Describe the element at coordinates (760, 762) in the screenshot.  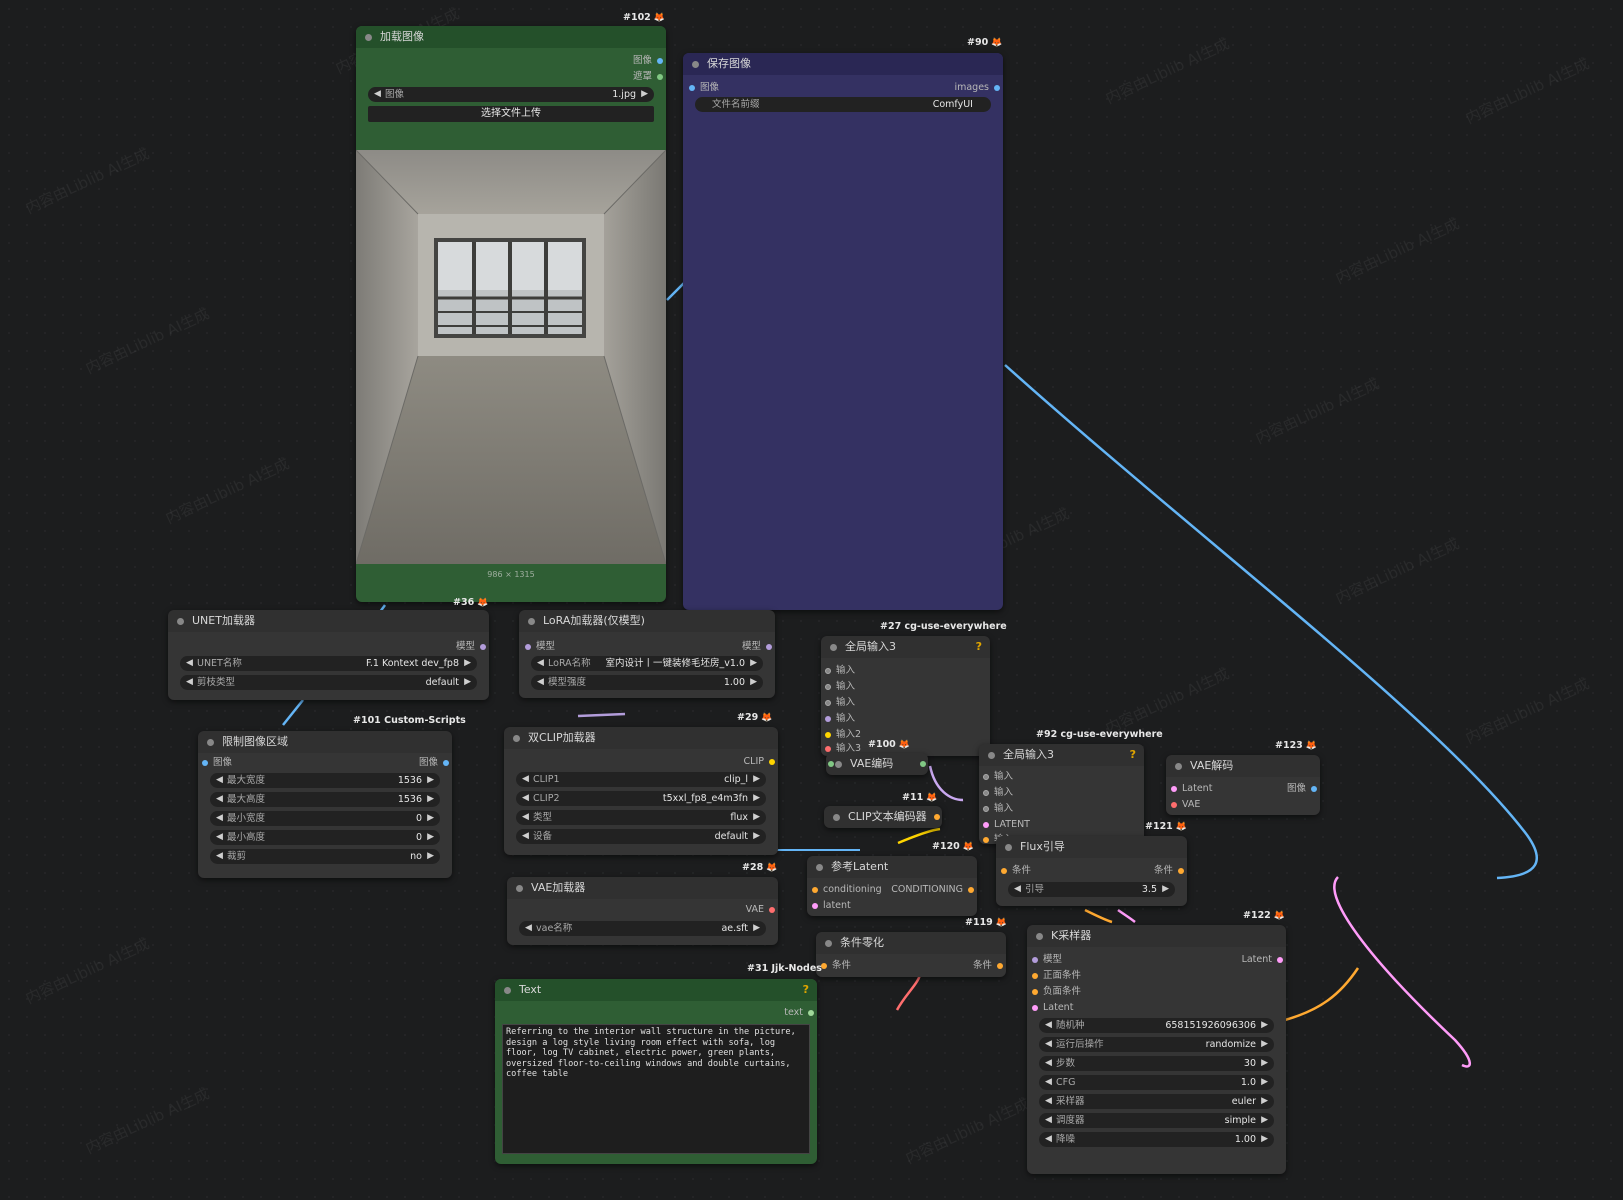
I see `output-clip: CLIP` at that location.